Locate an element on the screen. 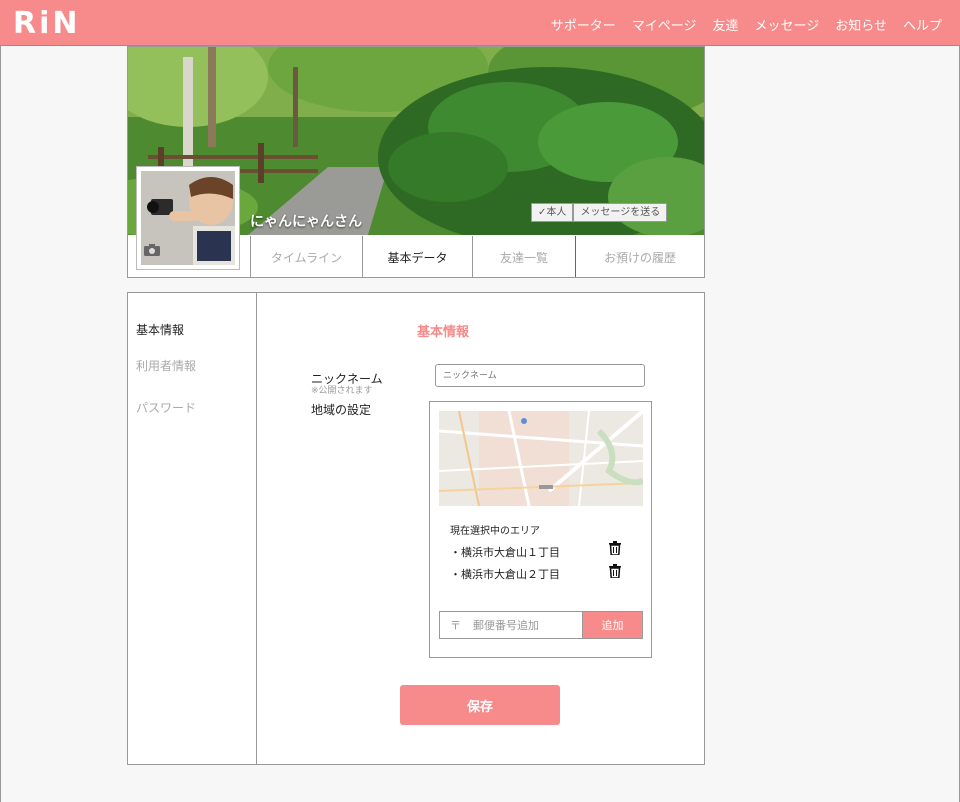 This screenshot has width=960, height=802. nav-friends: 友達 is located at coordinates (725, 24).